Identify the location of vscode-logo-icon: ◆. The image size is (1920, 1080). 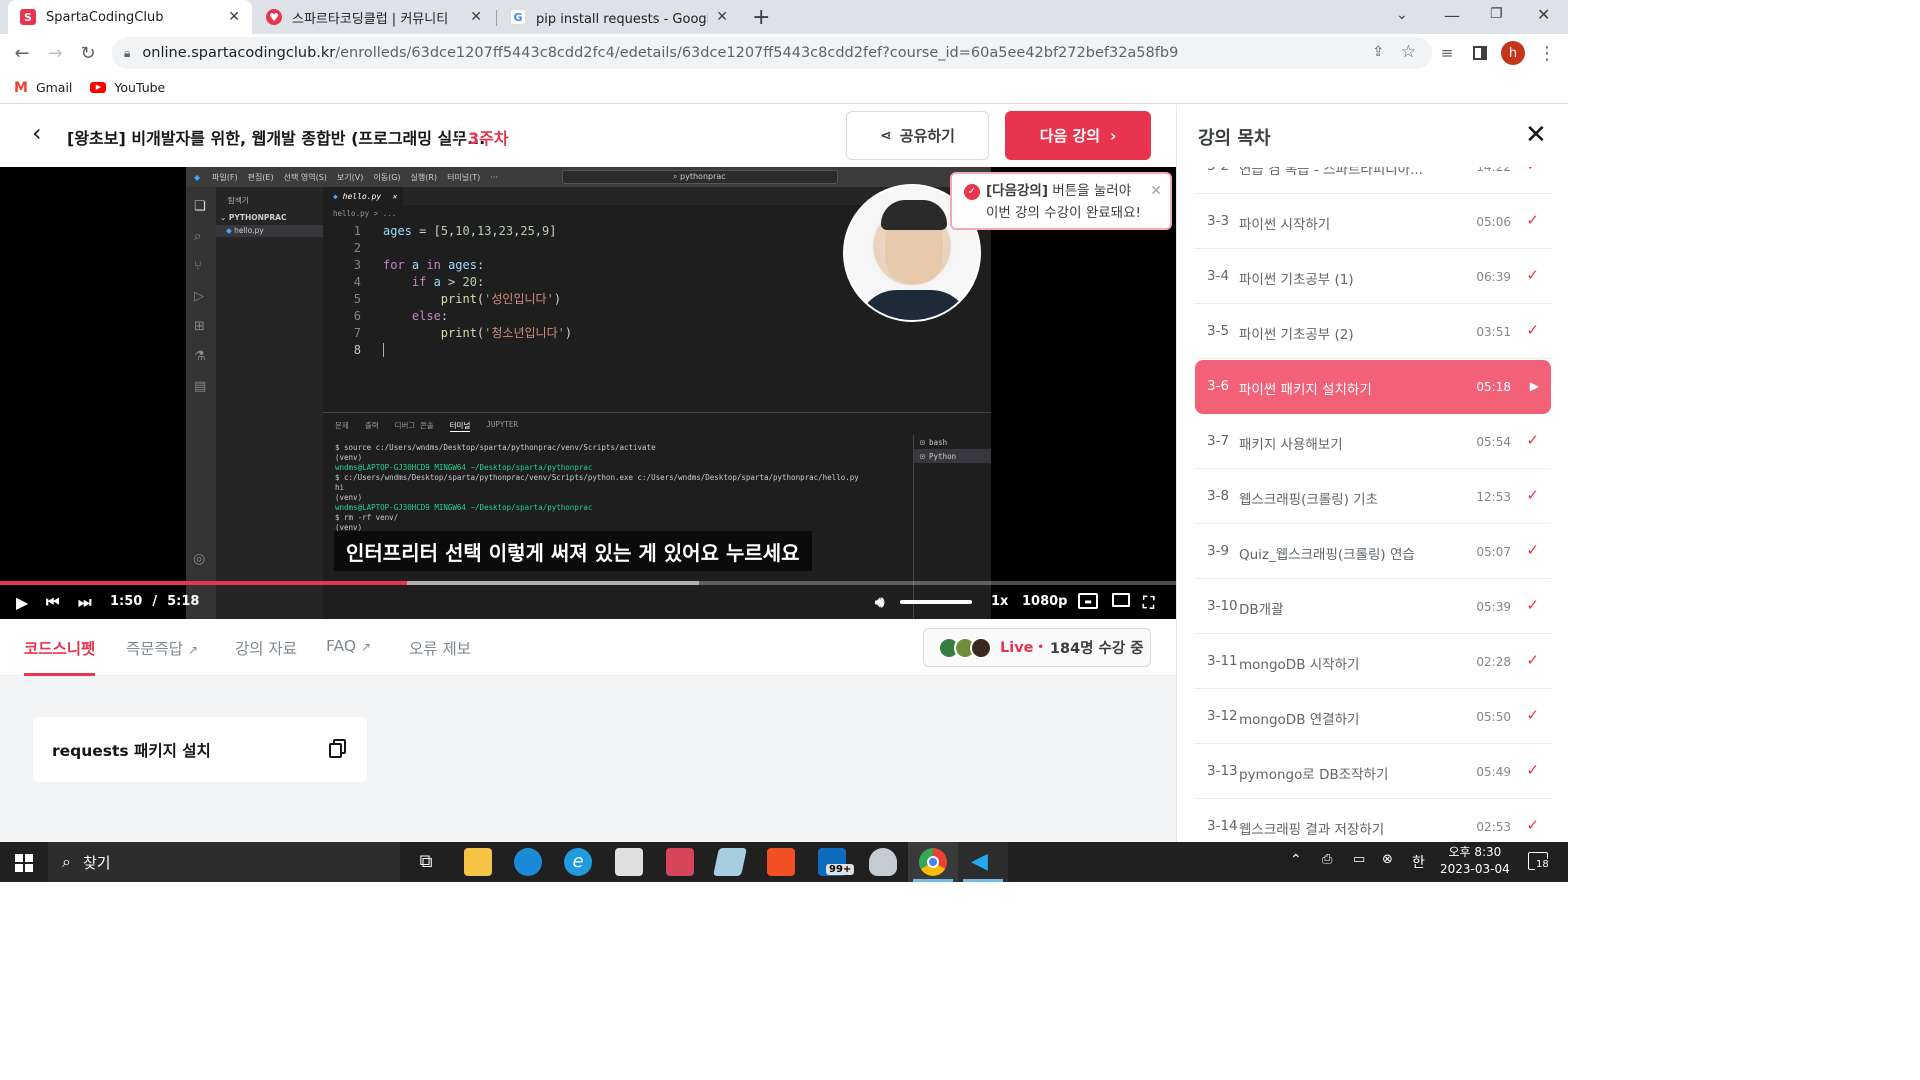
(197, 177).